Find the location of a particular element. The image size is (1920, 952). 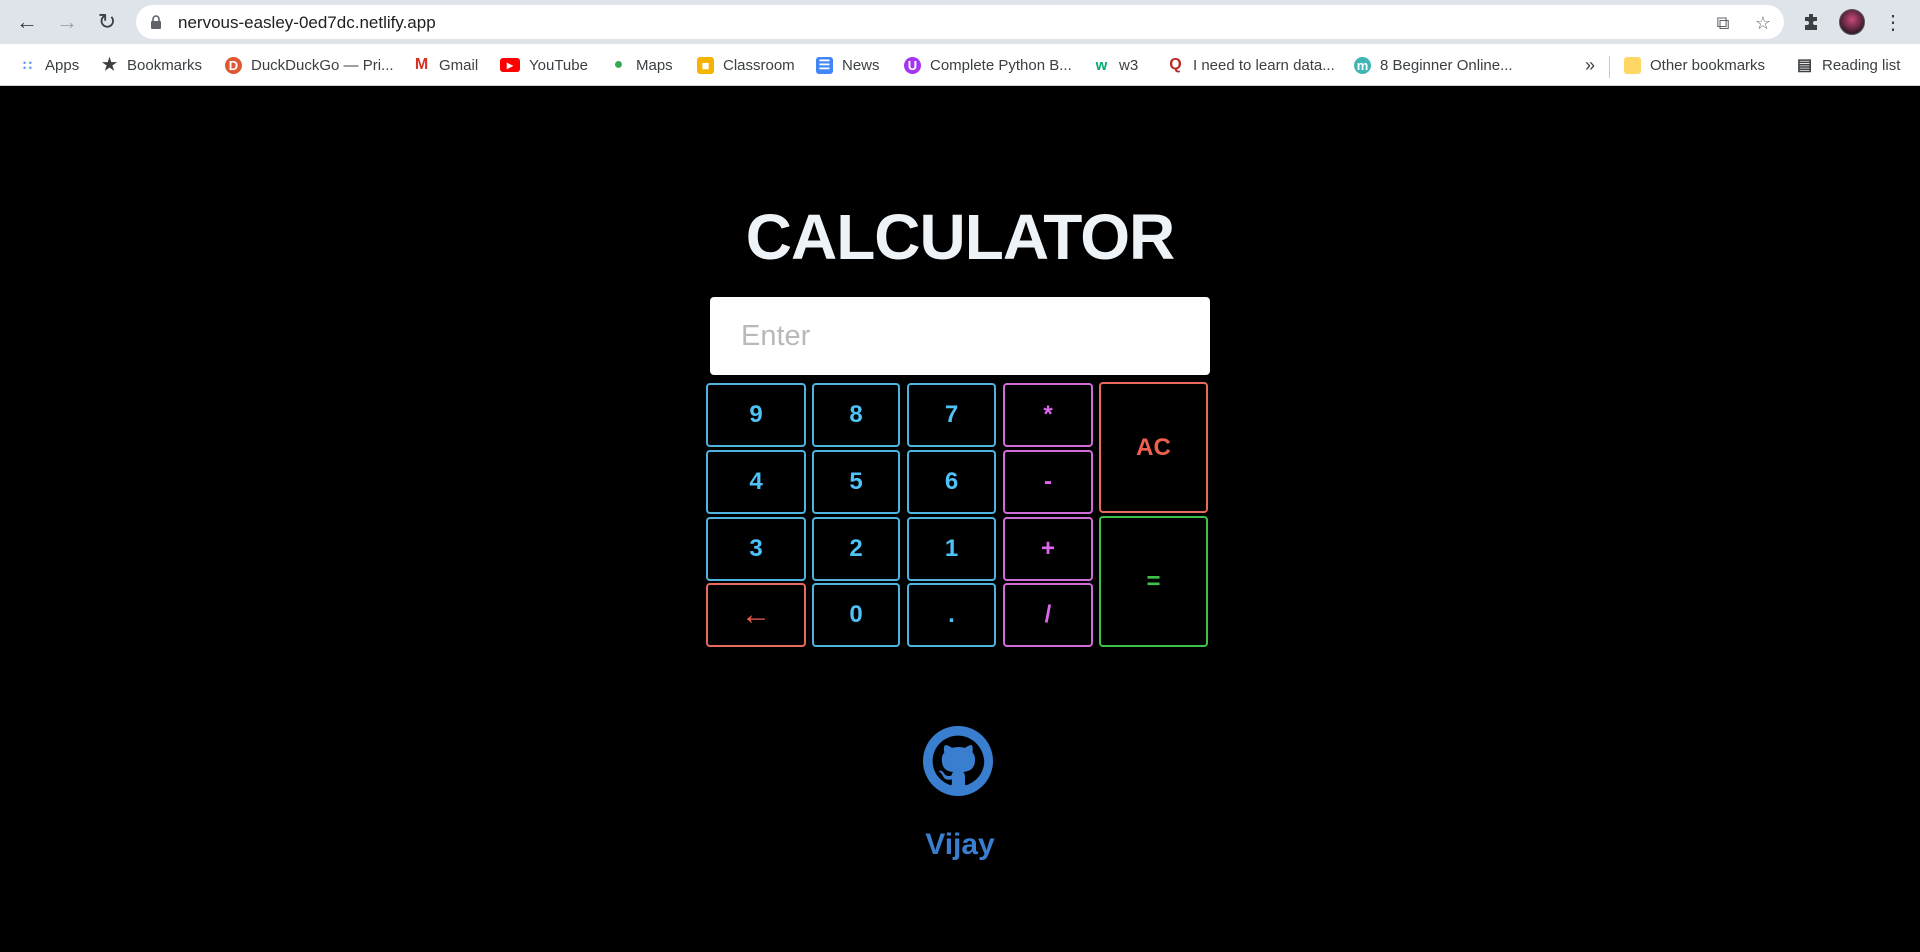

url-text: nervous-easley-0ed7dc.netlify.app is located at coordinates (307, 22).